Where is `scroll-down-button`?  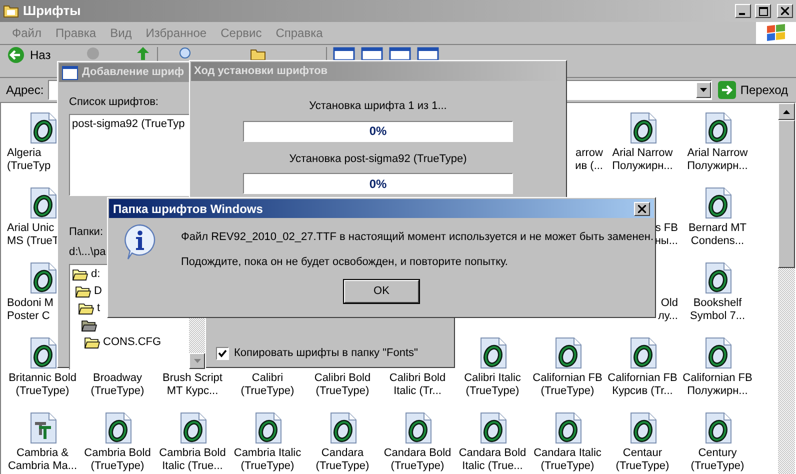 scroll-down-button is located at coordinates (197, 360).